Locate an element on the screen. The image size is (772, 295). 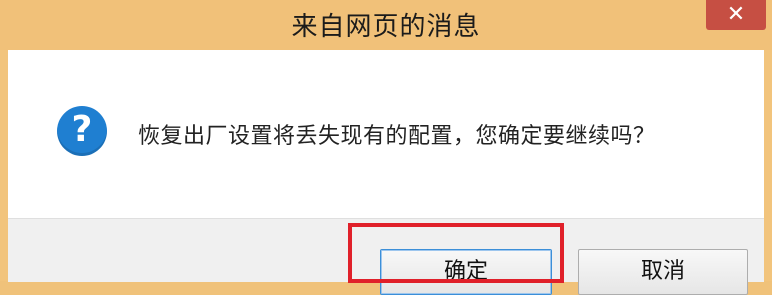
dialog-title: 来自网页的消息 is located at coordinates (386, 27).